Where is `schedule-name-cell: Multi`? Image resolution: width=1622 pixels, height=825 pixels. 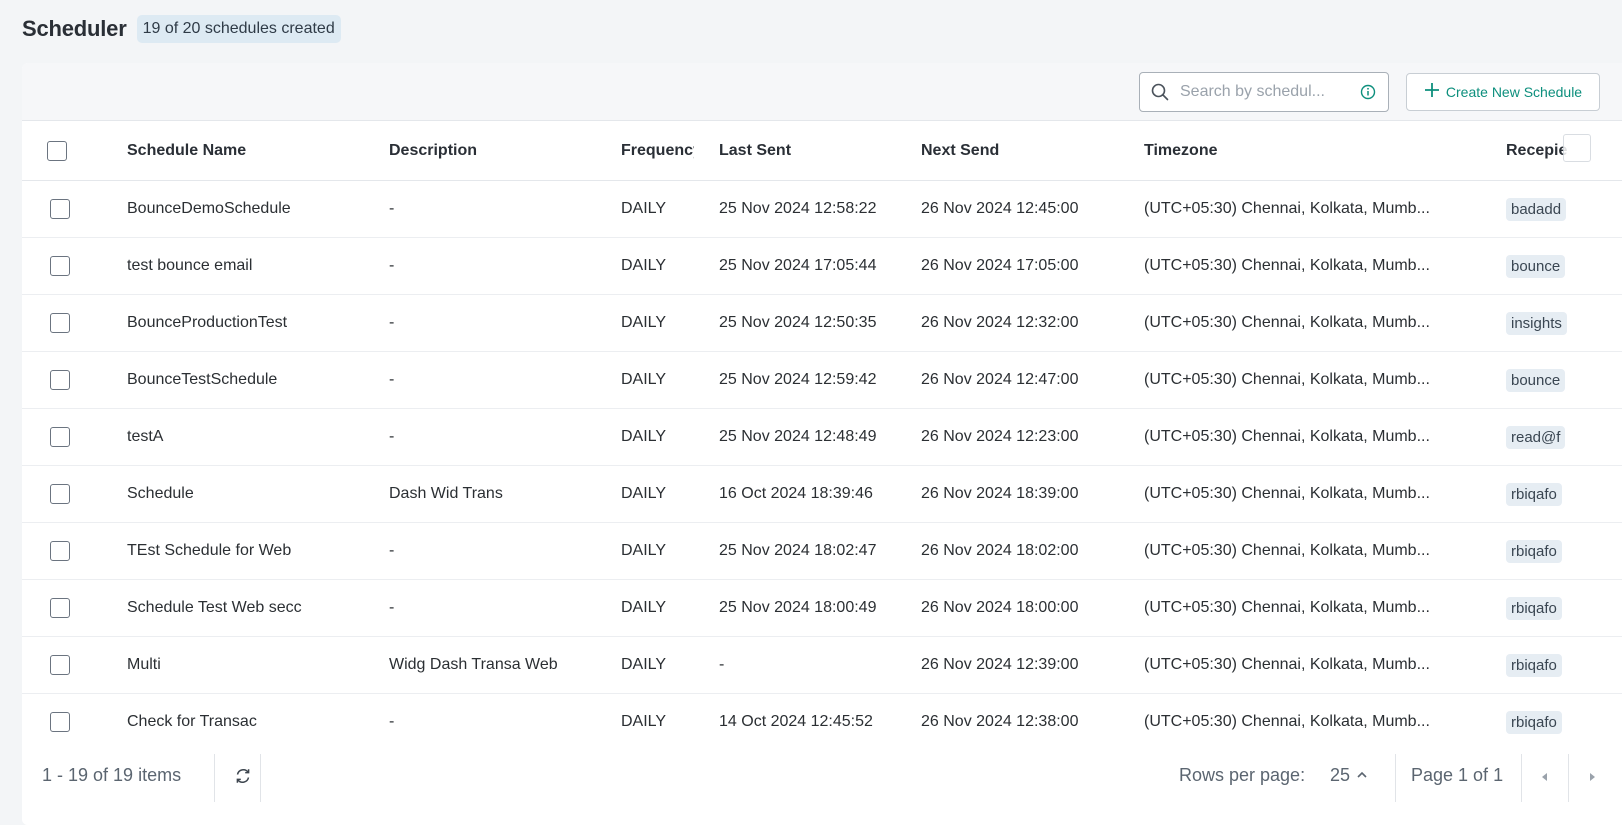
schedule-name-cell: Multi is located at coordinates (144, 664).